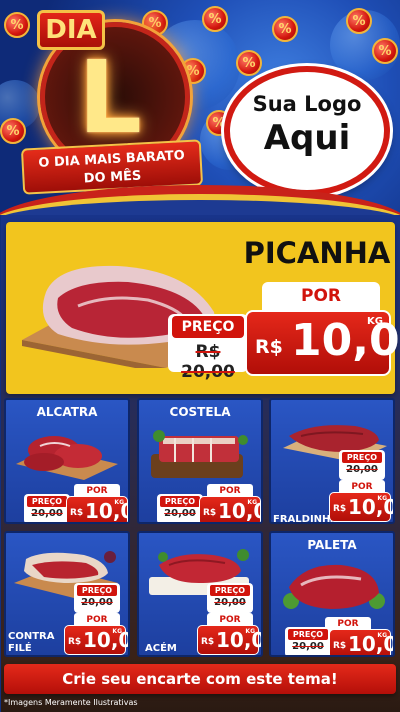 This screenshot has height=712, width=400. I want to click on hero-unit: KG, so click(375, 321).